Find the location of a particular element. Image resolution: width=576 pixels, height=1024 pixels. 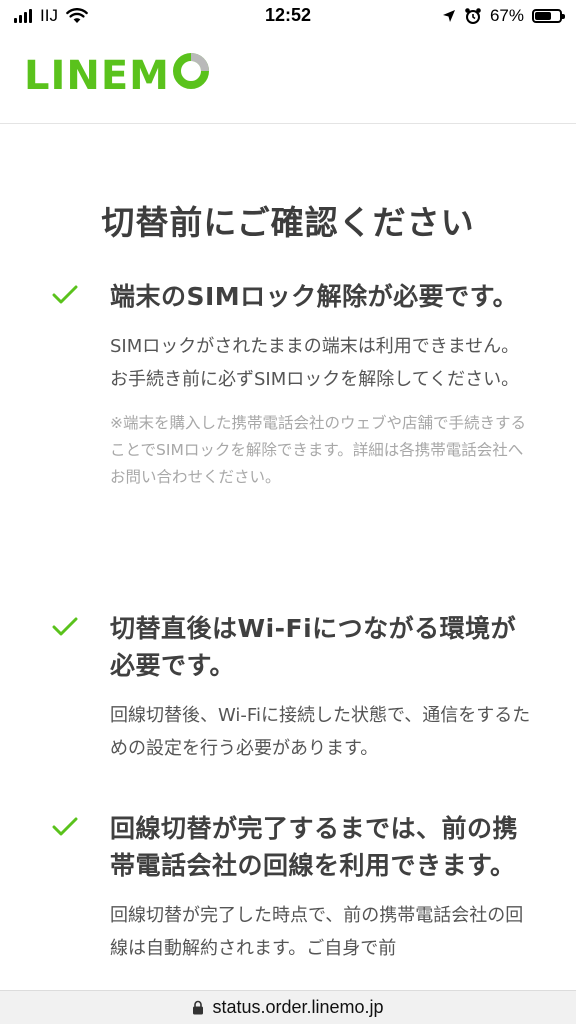

alarm-icon is located at coordinates (473, 16).